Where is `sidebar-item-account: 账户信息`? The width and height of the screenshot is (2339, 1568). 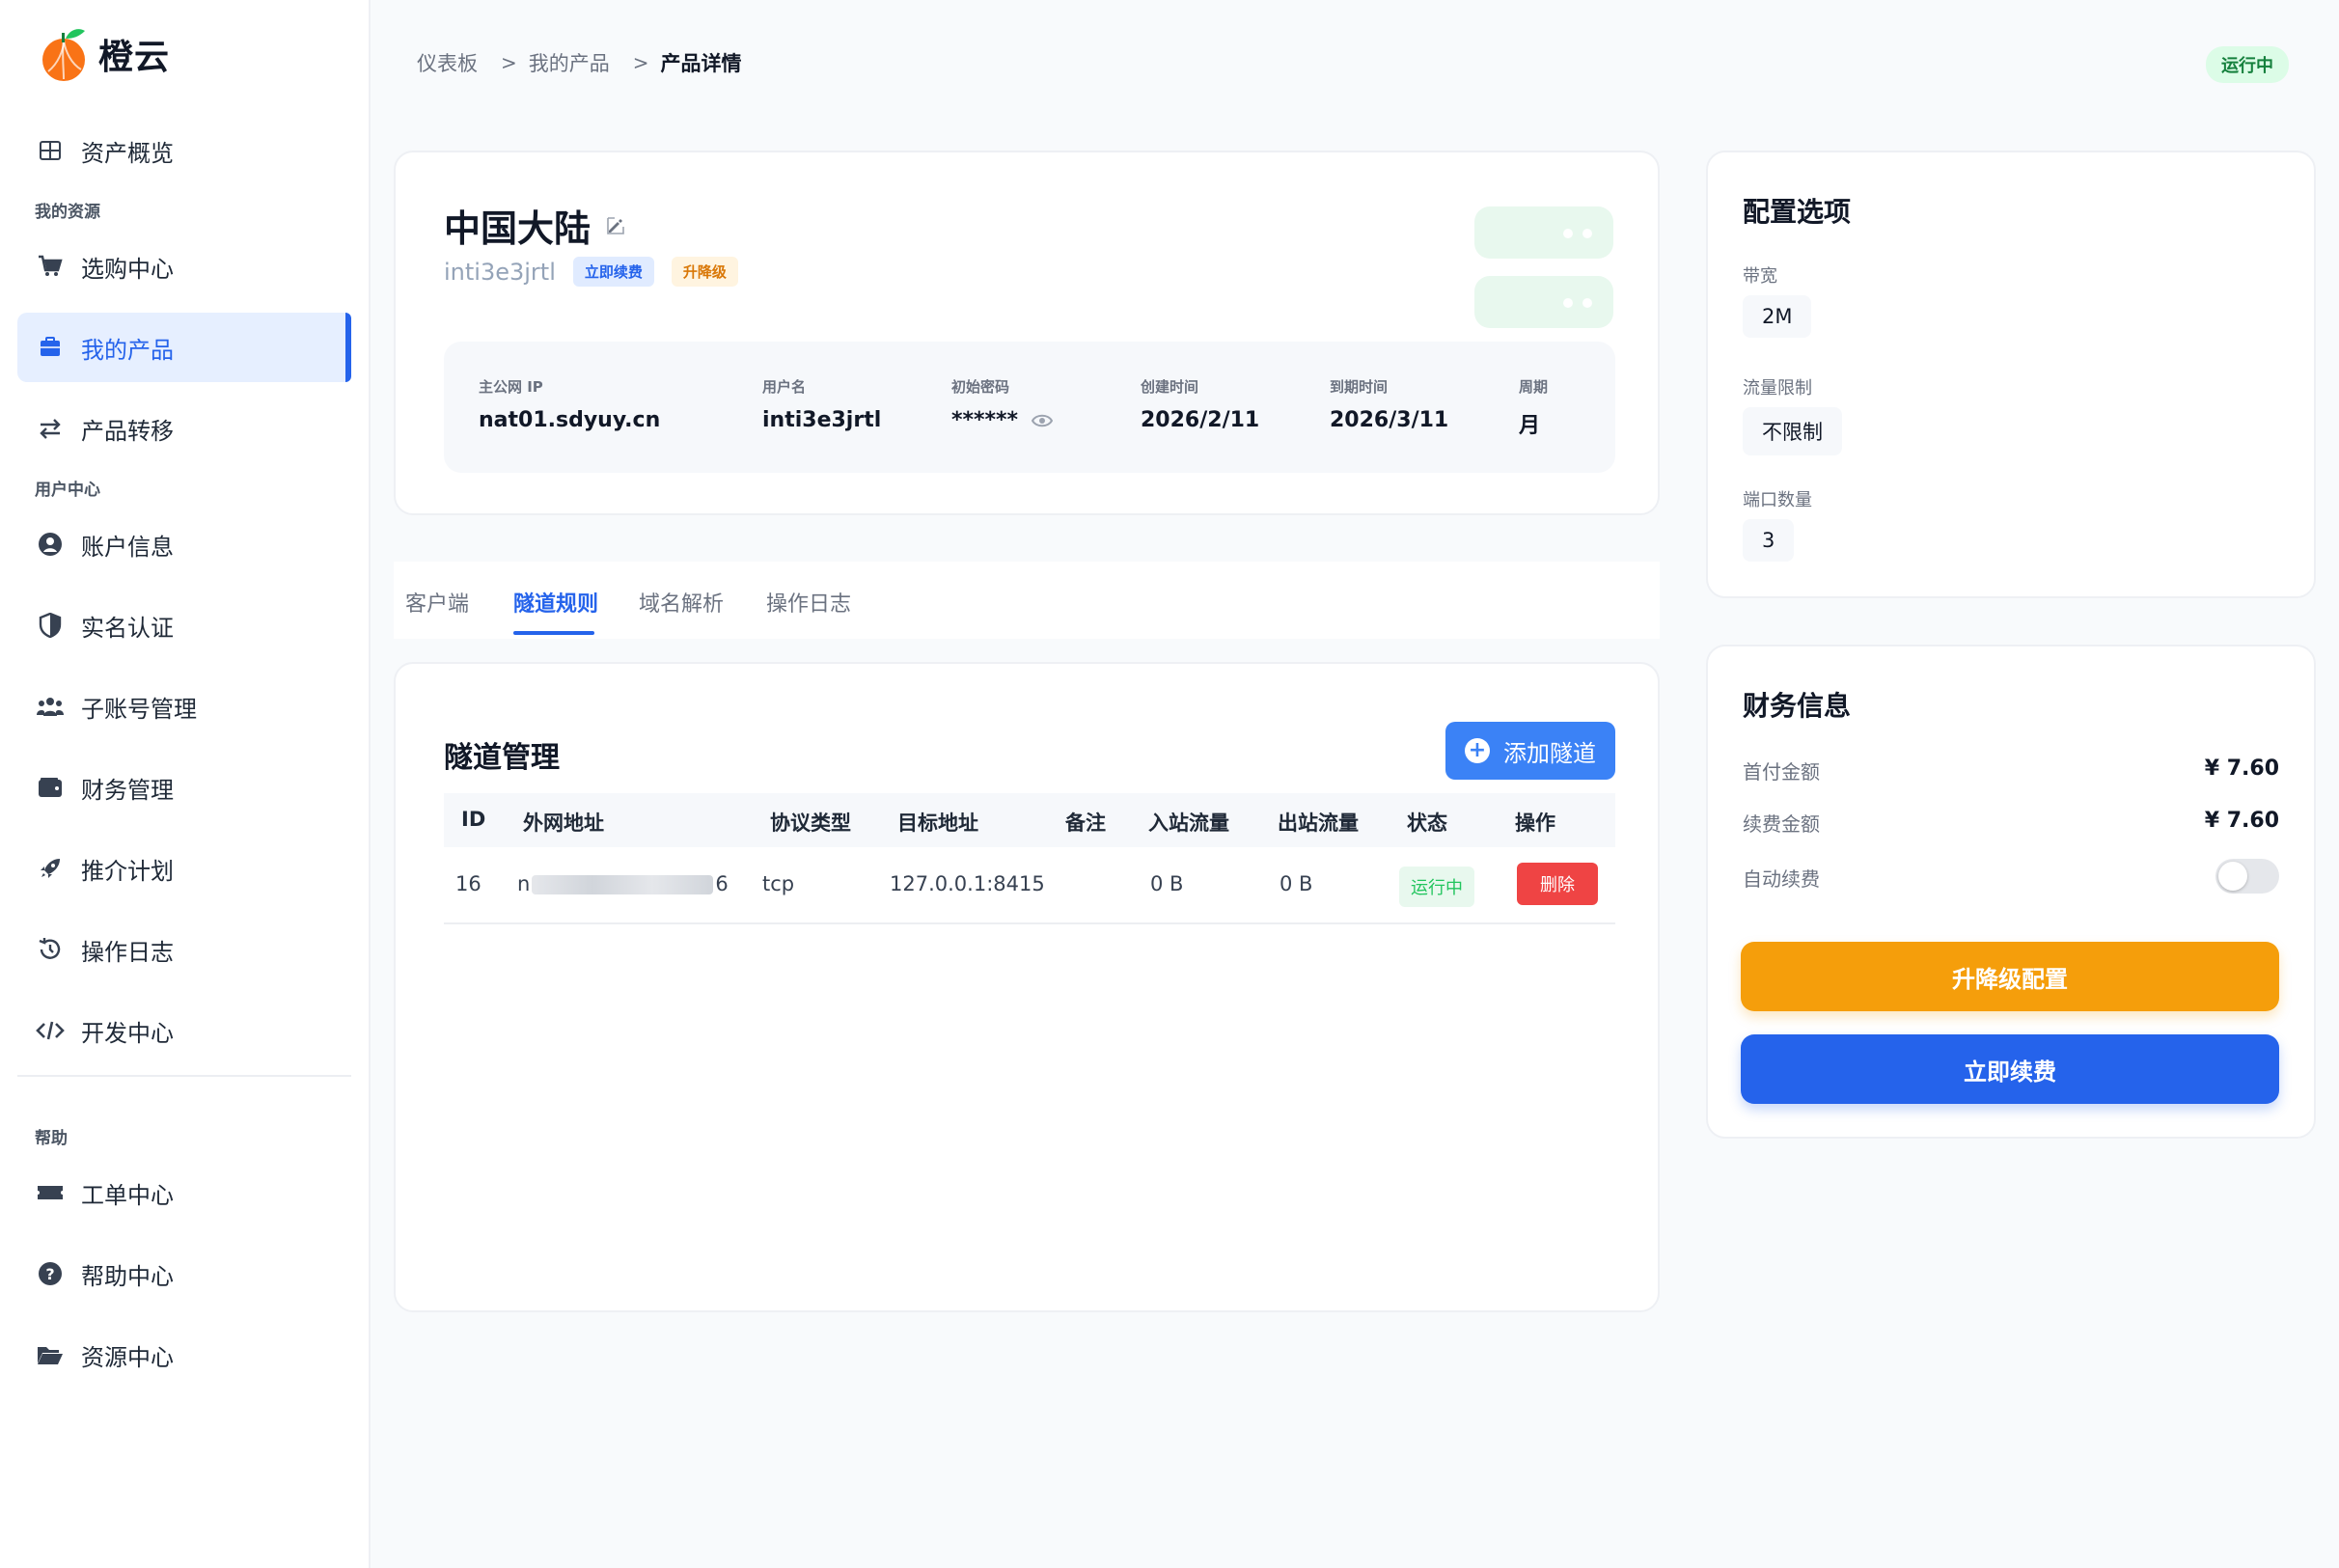 sidebar-item-account: 账户信息 is located at coordinates (184, 544).